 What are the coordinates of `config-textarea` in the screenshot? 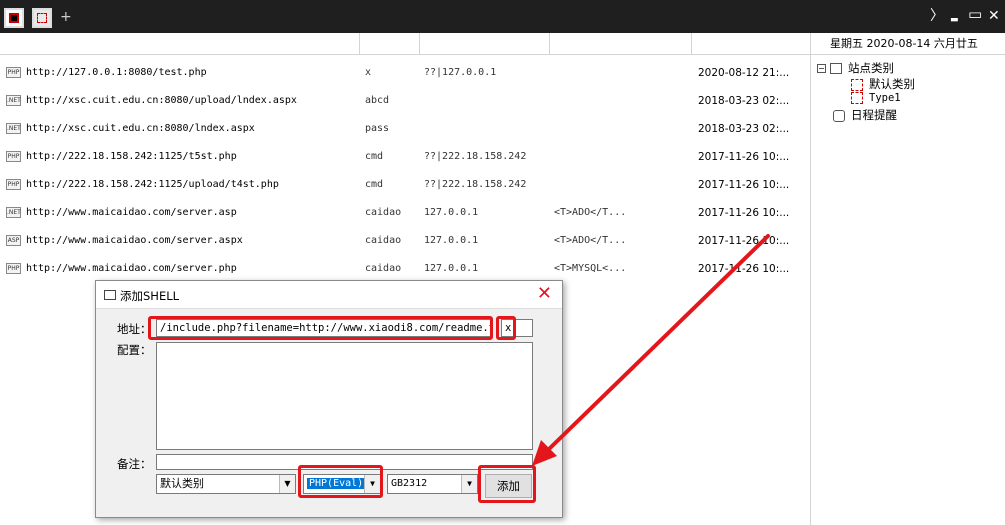 It's located at (344, 396).